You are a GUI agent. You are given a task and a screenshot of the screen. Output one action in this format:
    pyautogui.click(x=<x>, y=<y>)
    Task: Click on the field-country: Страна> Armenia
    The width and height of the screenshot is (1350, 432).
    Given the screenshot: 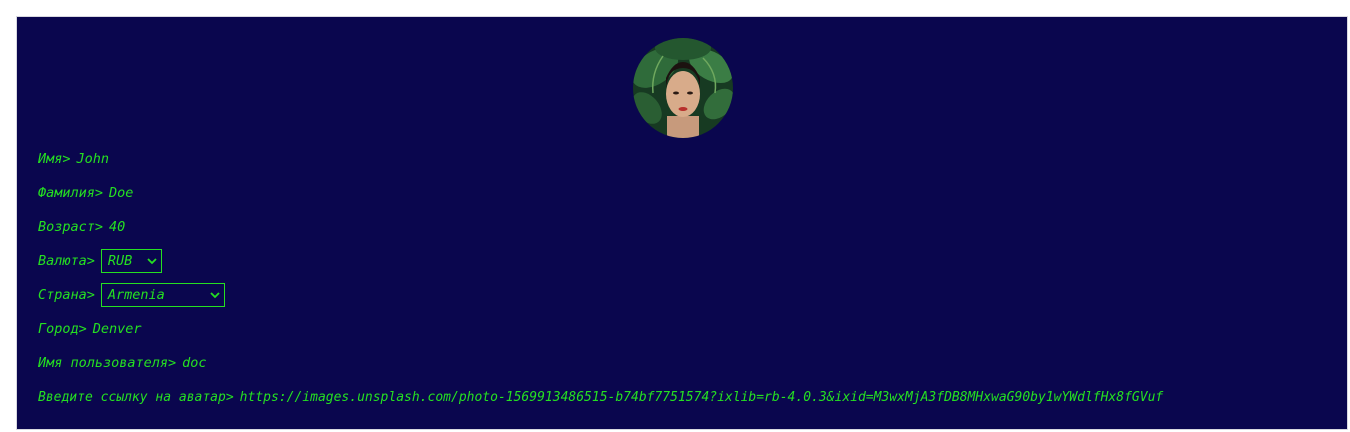 What is the action you would take?
    pyautogui.click(x=131, y=295)
    